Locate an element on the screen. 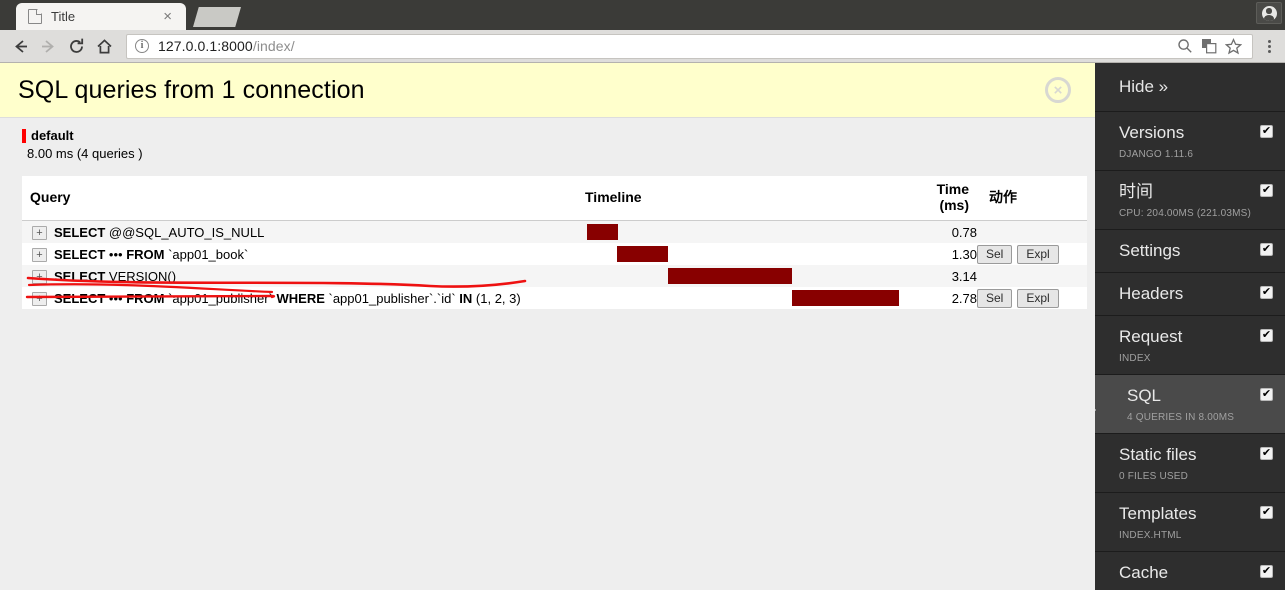 The width and height of the screenshot is (1285, 591). table-row: + SELECT VERSION() 3.14 is located at coordinates (554, 276).